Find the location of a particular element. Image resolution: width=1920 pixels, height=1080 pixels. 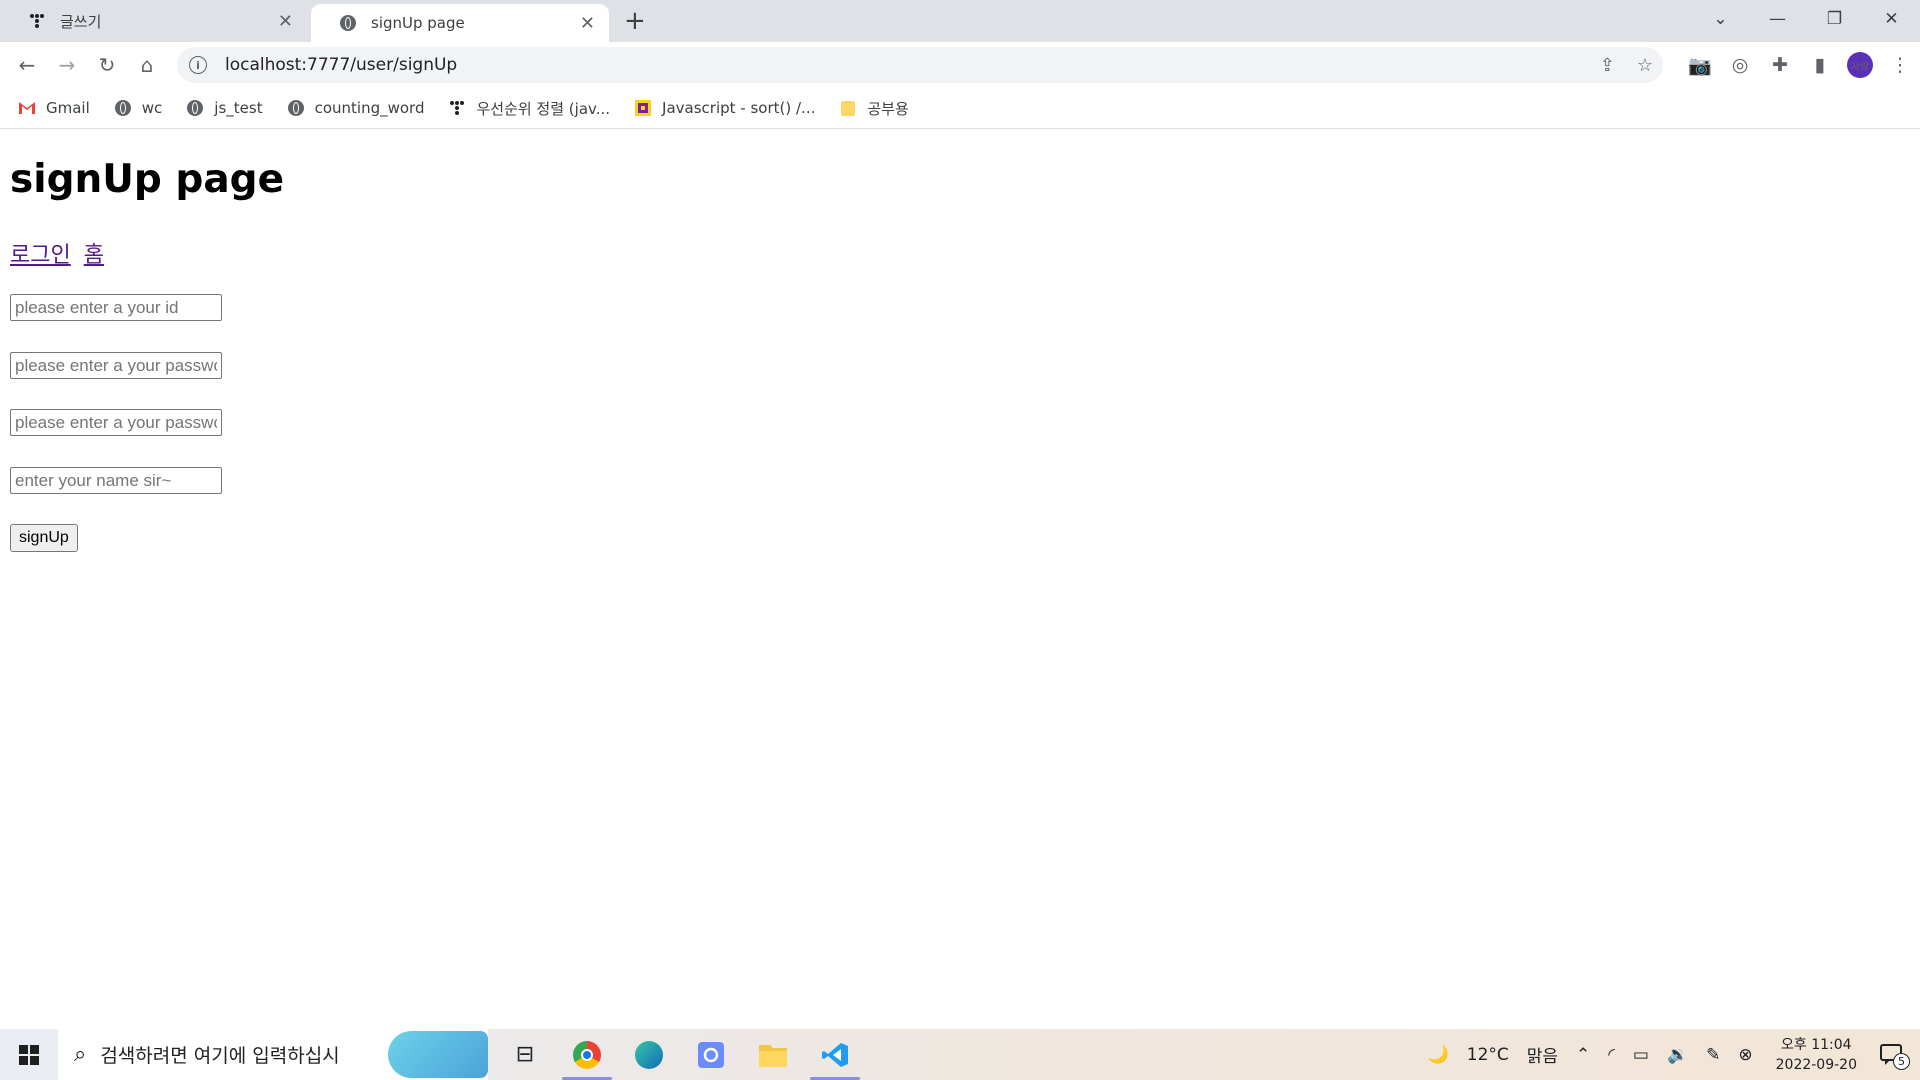

bookmark-site-icon is located at coordinates (643, 108).